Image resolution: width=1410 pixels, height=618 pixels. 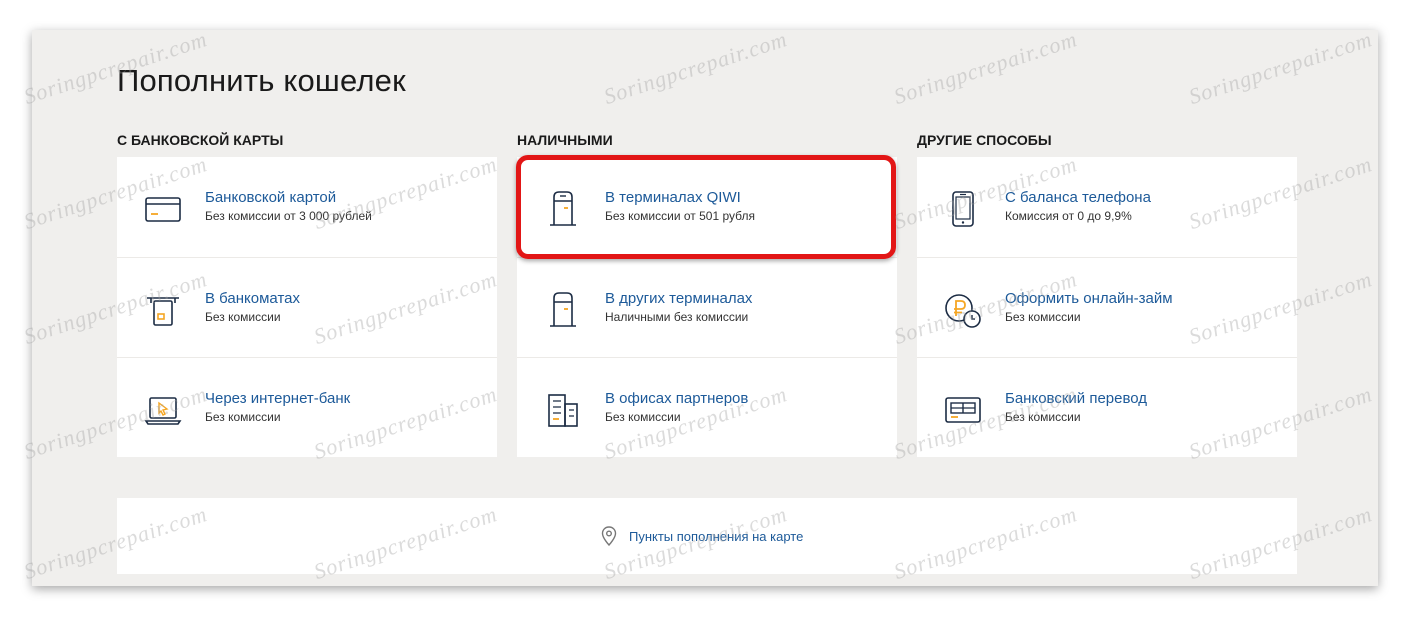 I want to click on option-title: Через интернет-банк, so click(x=278, y=398).